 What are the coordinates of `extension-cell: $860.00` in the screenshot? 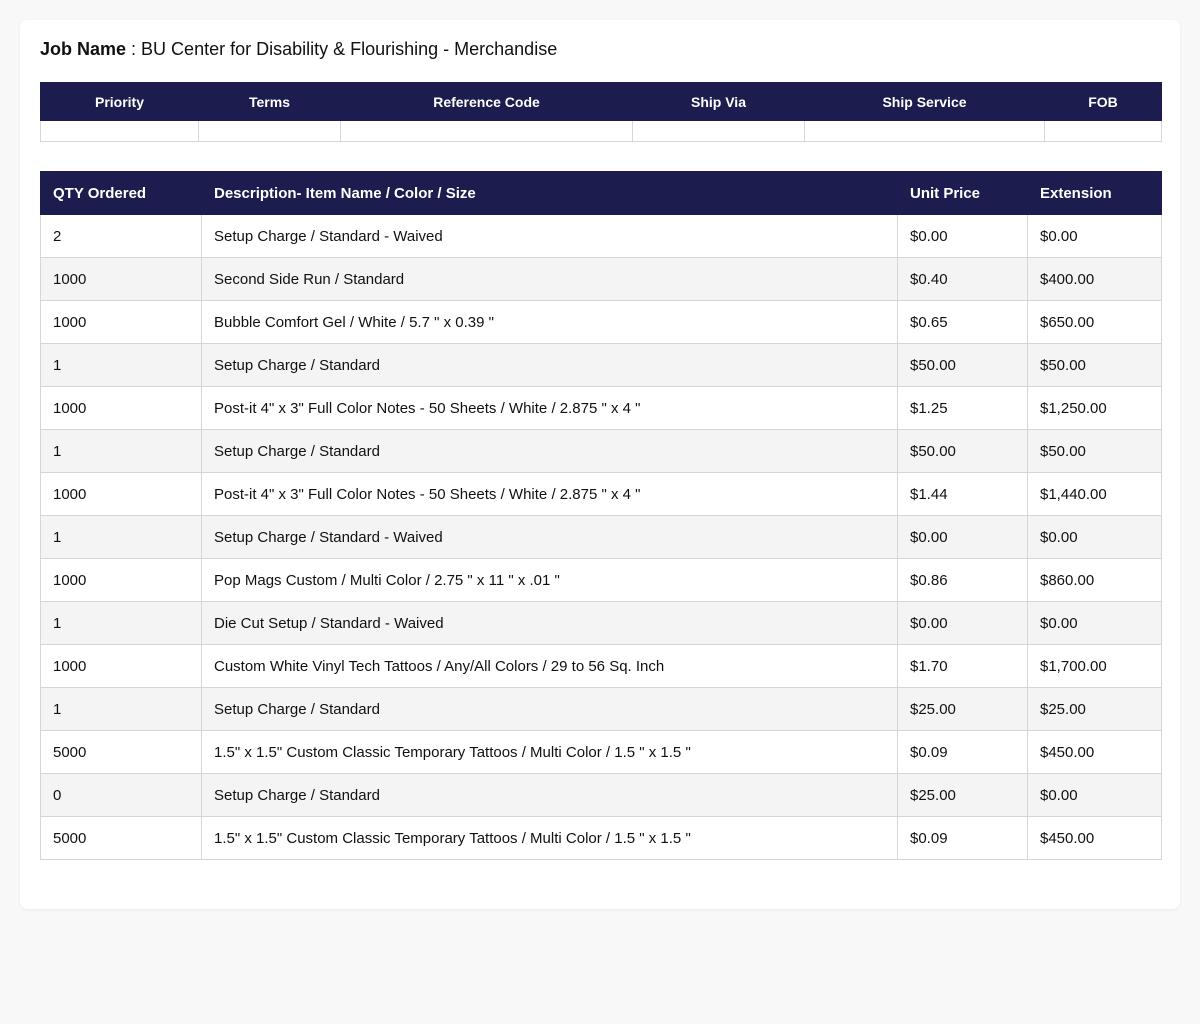 It's located at (1094, 580).